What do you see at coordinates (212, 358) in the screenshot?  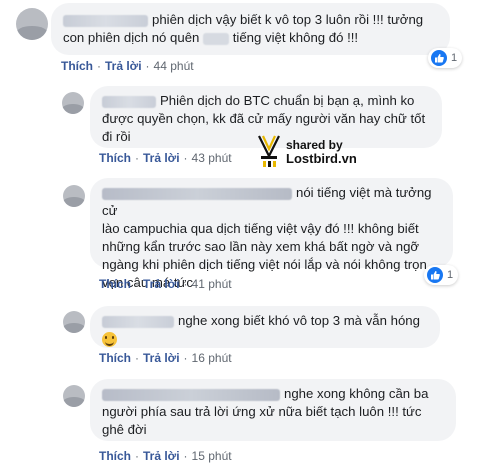 I see `timestamp: 16 phút` at bounding box center [212, 358].